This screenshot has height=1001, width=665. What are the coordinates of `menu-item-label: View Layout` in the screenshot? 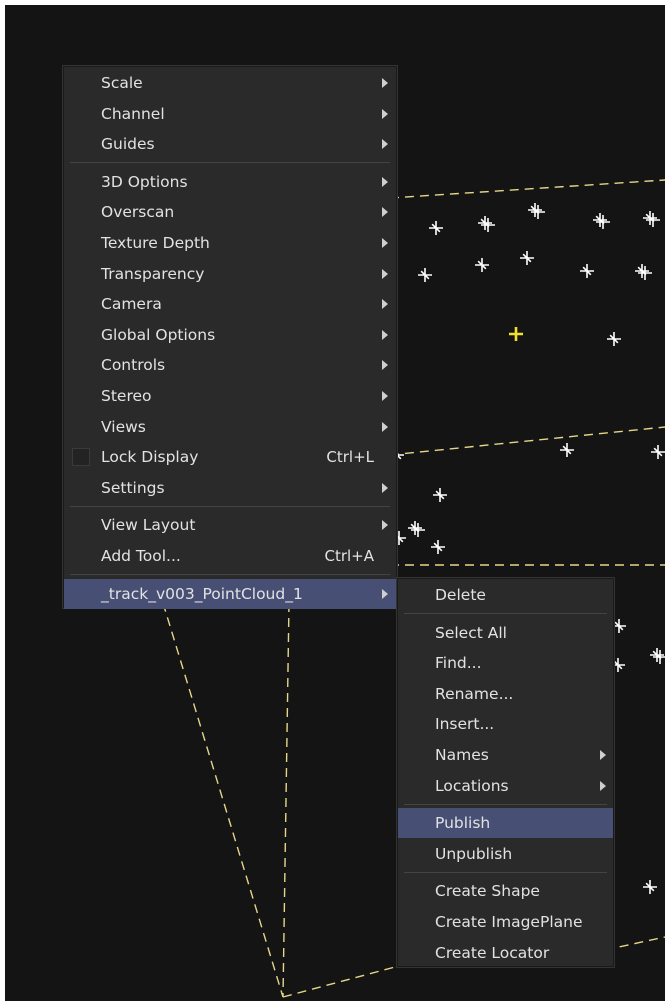 It's located at (148, 525).